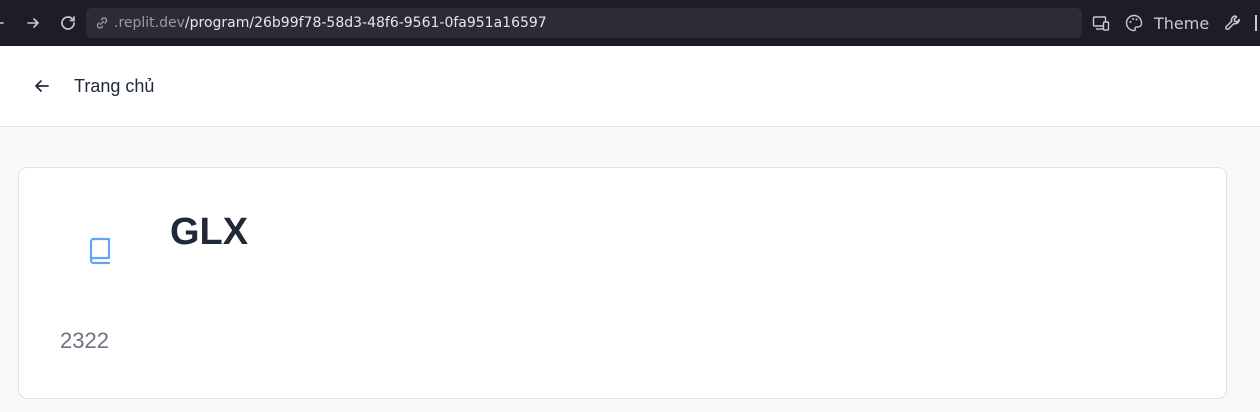 The height and width of the screenshot is (412, 1260). Describe the element at coordinates (68, 23) in the screenshot. I see `reload-icon` at that location.